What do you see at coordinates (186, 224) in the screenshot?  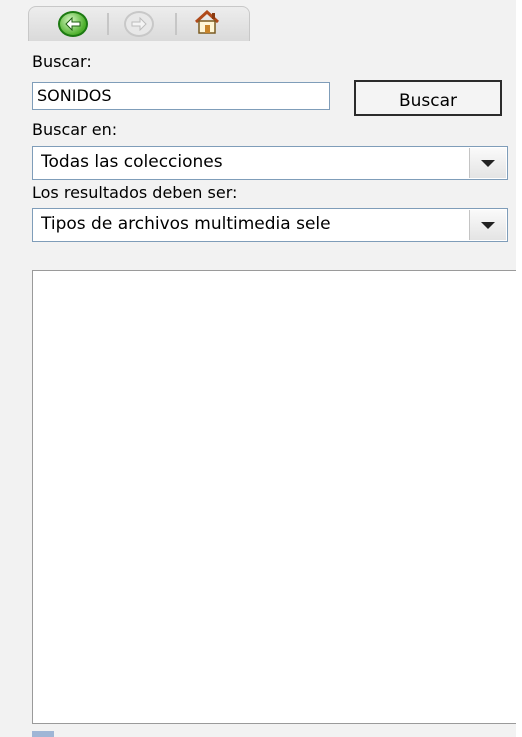 I see `results-type-selected: Tipos de archivos multimedia sele` at bounding box center [186, 224].